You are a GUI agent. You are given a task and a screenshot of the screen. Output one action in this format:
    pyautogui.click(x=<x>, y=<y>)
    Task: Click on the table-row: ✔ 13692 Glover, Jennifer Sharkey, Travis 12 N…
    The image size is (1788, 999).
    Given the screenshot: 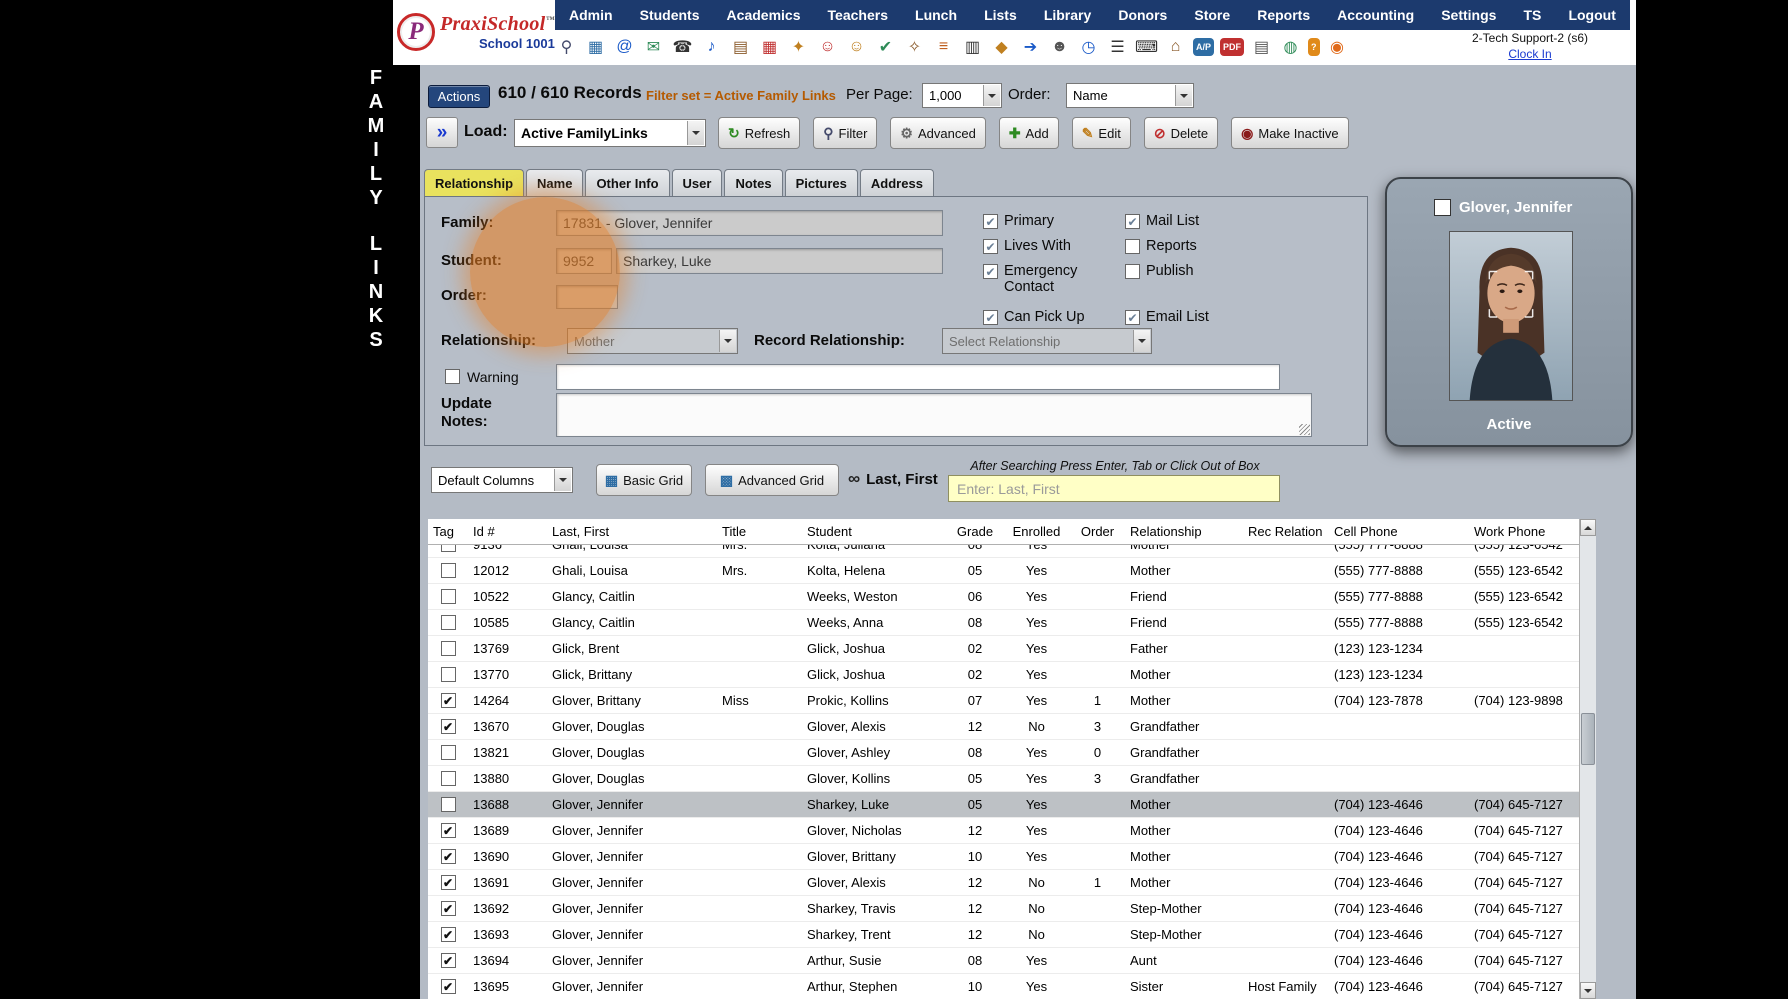 What is the action you would take?
    pyautogui.click(x=1003, y=909)
    